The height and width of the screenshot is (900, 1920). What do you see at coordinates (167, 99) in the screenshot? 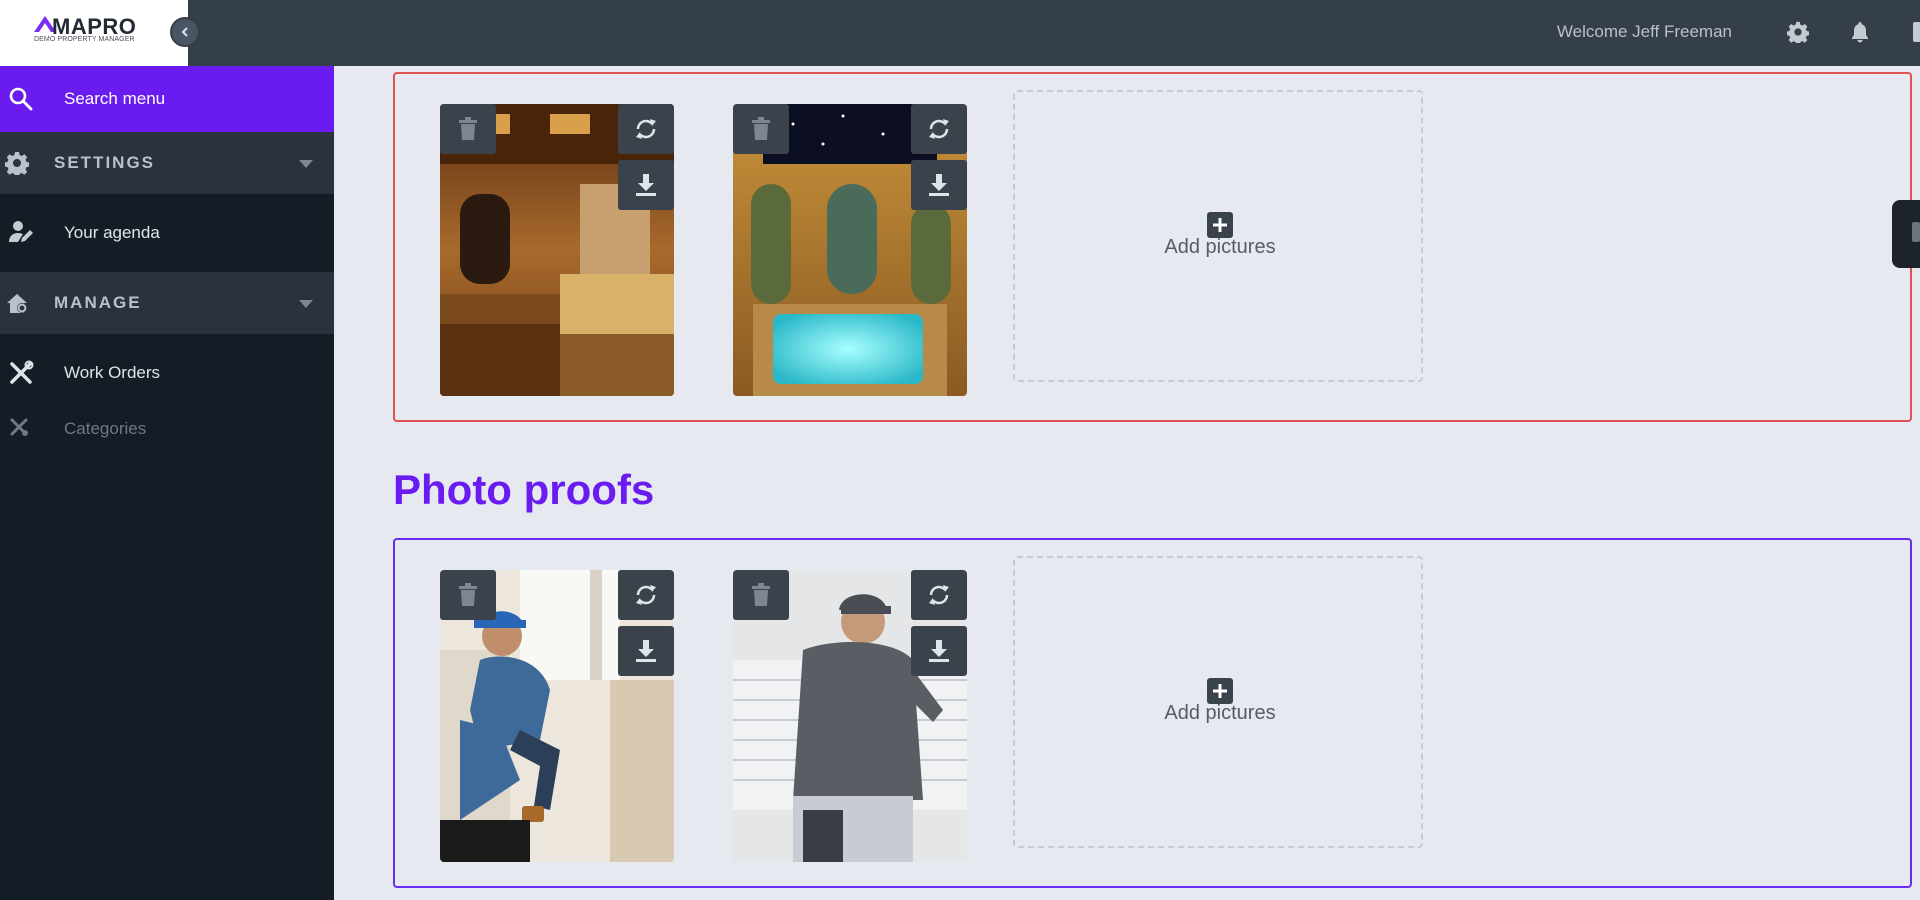
I see `search-menu: Search menu` at bounding box center [167, 99].